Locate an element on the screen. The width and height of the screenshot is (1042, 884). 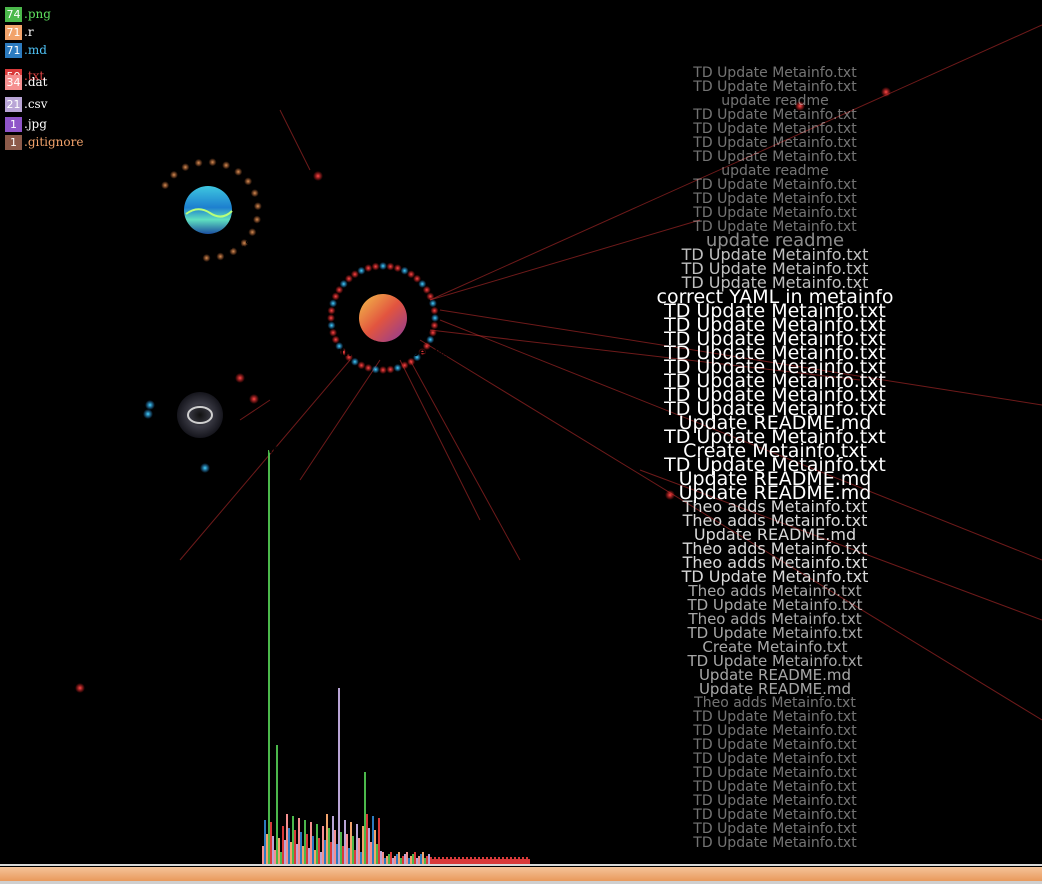
legend-extension: .md is located at coordinates (35, 50).